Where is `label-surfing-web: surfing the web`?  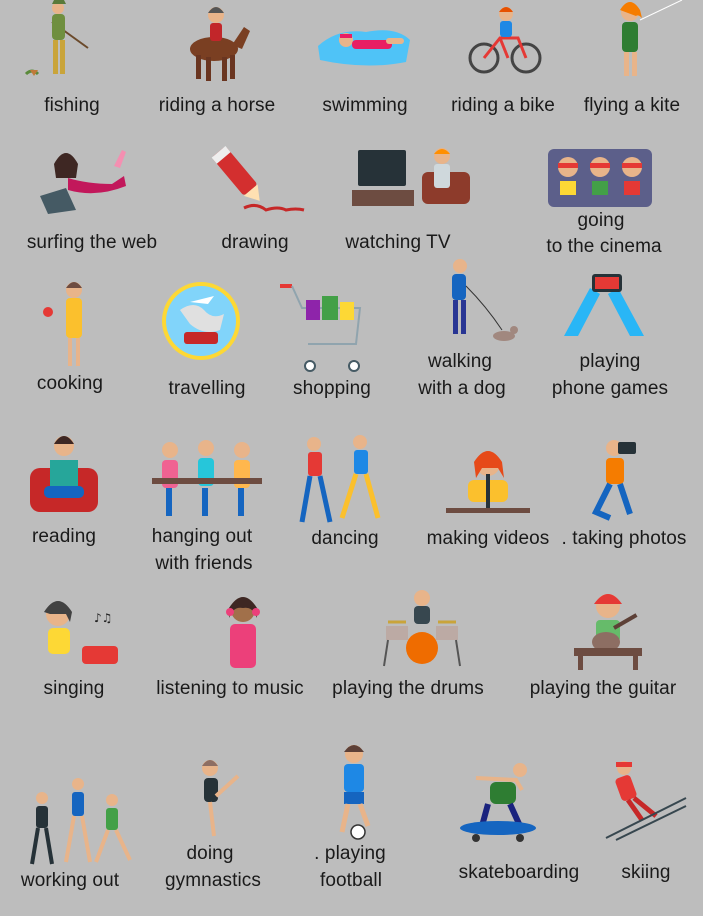 label-surfing-web: surfing the web is located at coordinates (92, 242).